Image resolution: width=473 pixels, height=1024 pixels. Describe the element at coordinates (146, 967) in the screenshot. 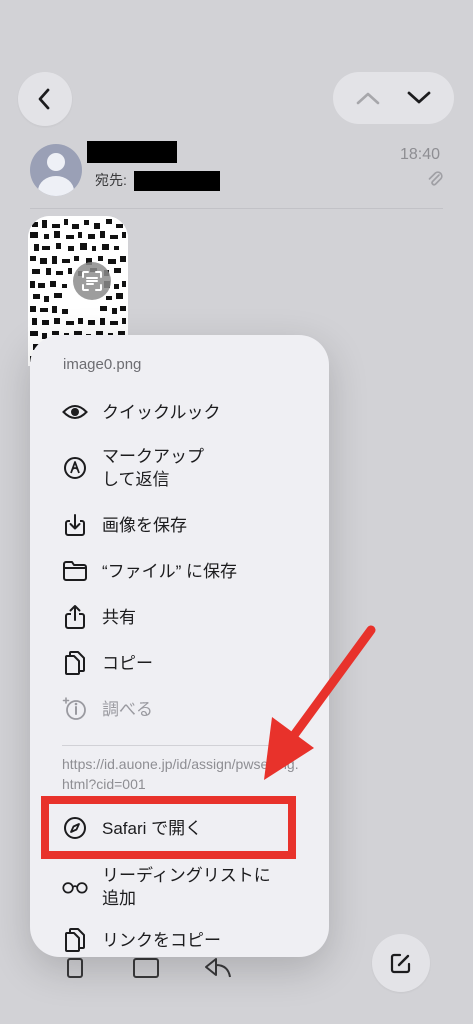

I see `archive-icon` at that location.